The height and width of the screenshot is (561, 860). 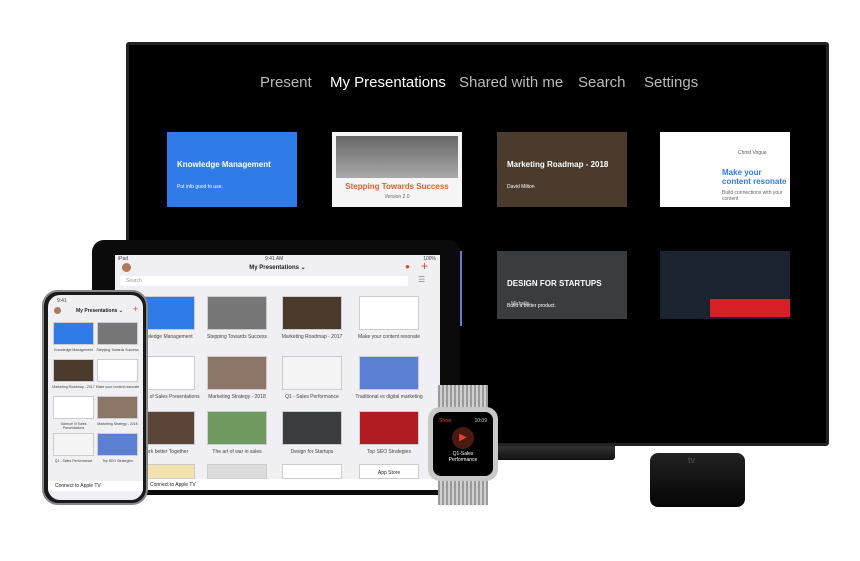 I want to click on nav-present: Present, so click(x=286, y=82).